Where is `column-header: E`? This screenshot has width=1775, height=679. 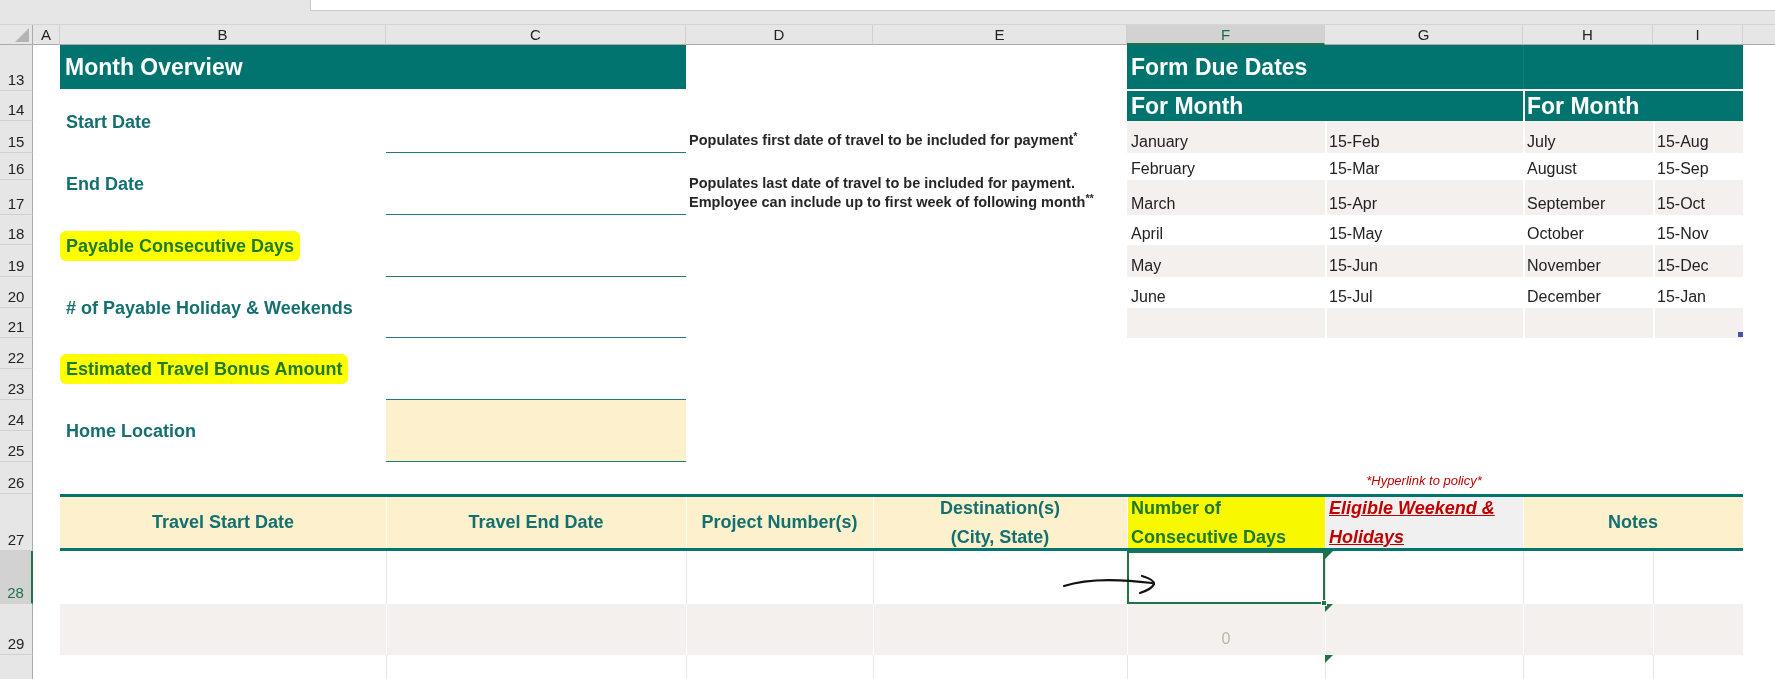 column-header: E is located at coordinates (1000, 35).